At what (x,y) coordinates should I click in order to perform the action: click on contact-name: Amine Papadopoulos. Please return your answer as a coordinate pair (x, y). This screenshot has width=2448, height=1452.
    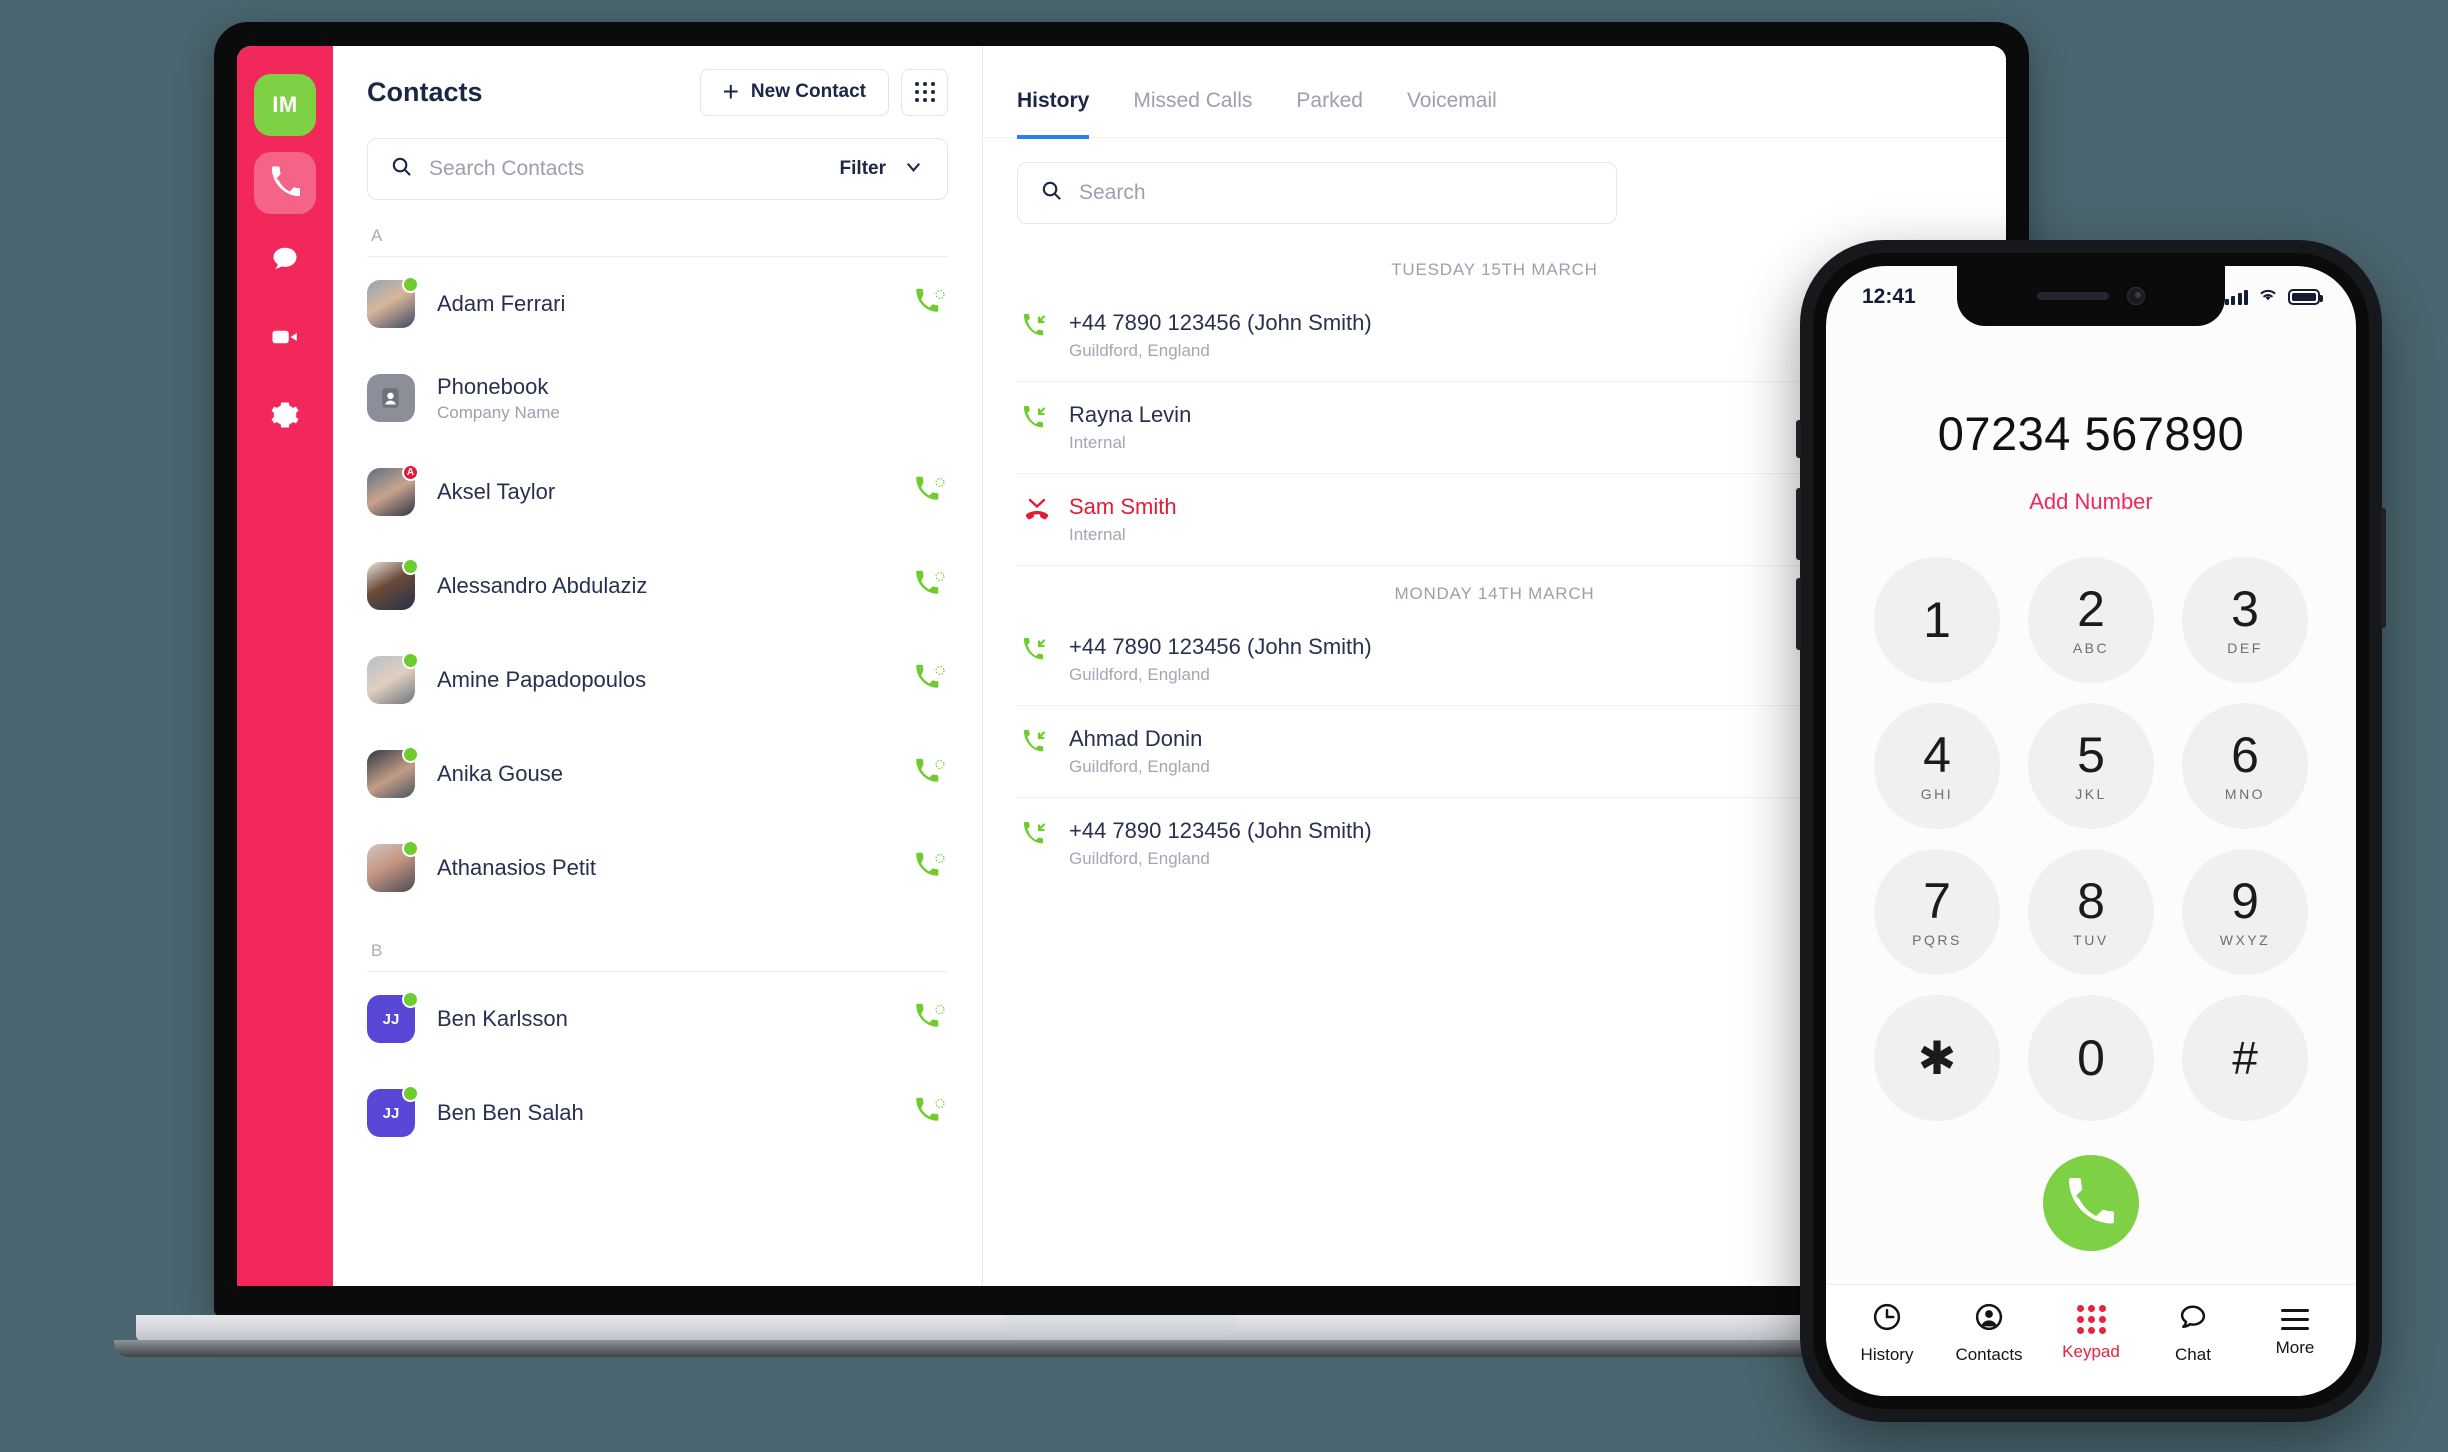
    Looking at the image, I should click on (542, 679).